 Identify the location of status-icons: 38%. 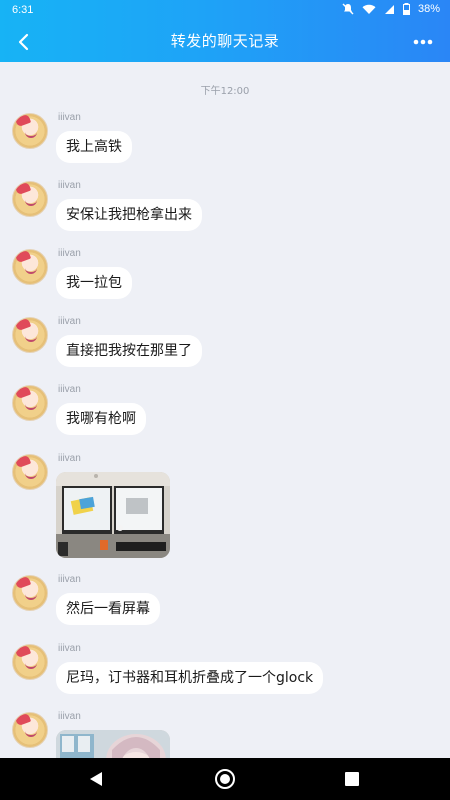
(391, 9).